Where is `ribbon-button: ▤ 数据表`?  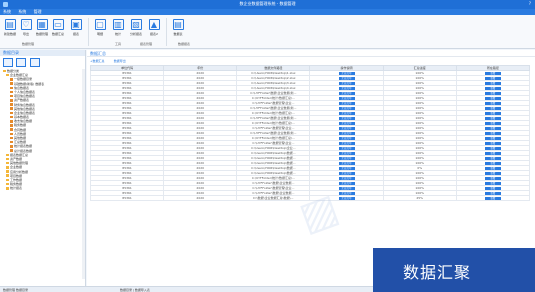
ribbon-button: ▤ 数据表 is located at coordinates (178, 27).